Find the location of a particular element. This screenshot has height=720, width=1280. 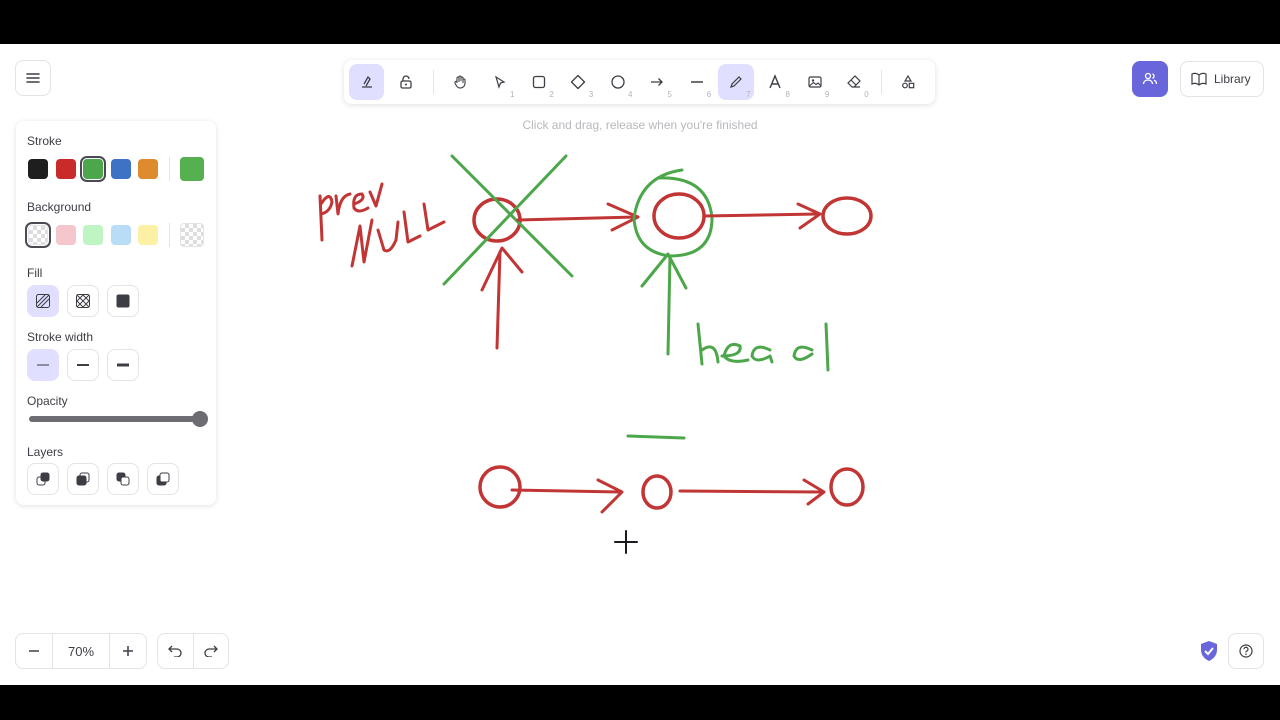

tool-diamond: 3 is located at coordinates (578, 82).